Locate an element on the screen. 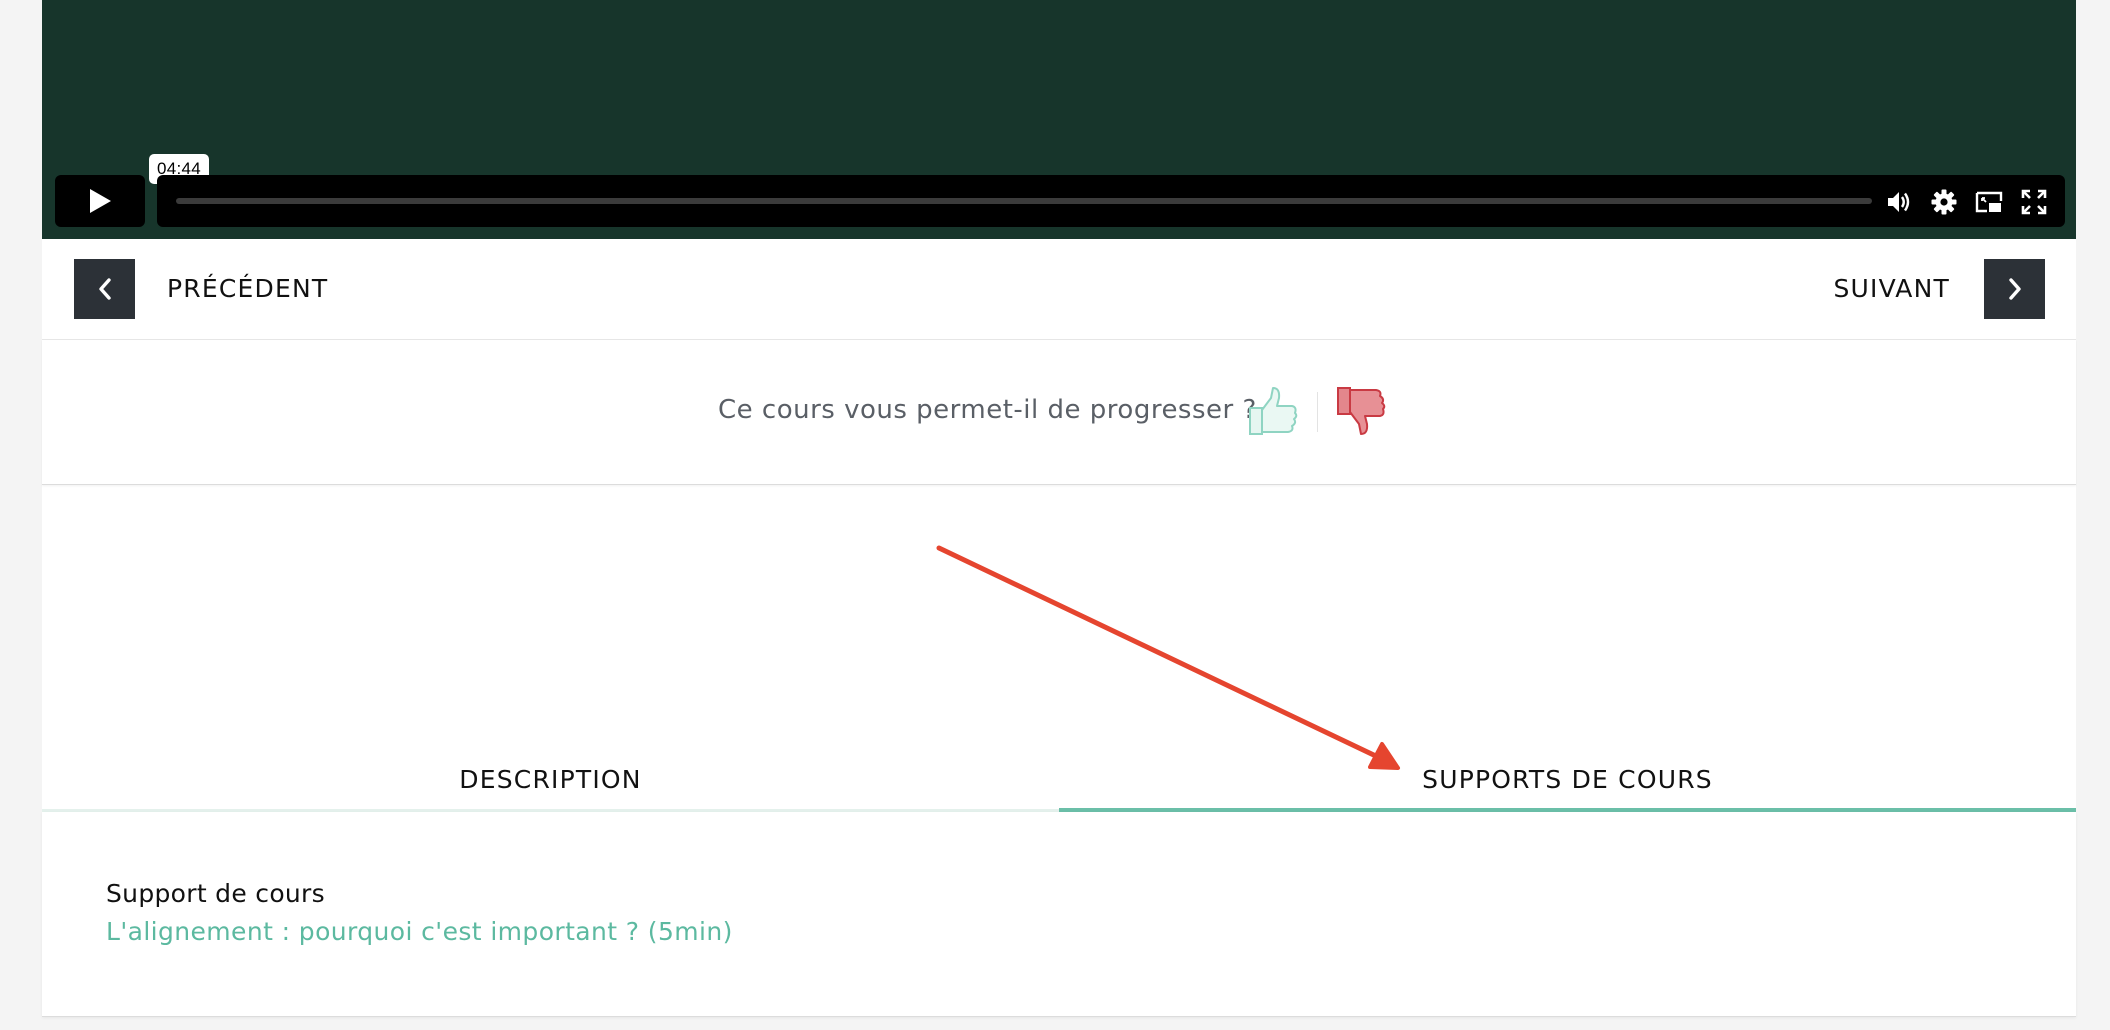  chevron-left-icon is located at coordinates (104, 289).